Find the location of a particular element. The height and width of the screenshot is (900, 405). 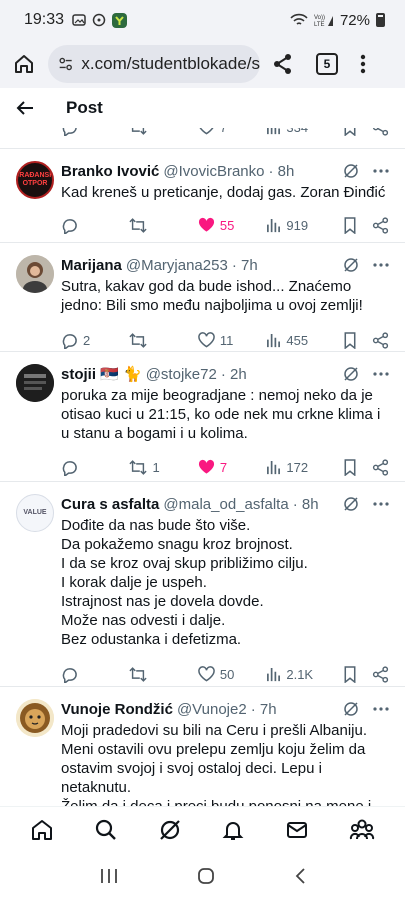

battery-percent: 72% is located at coordinates (354, 20).